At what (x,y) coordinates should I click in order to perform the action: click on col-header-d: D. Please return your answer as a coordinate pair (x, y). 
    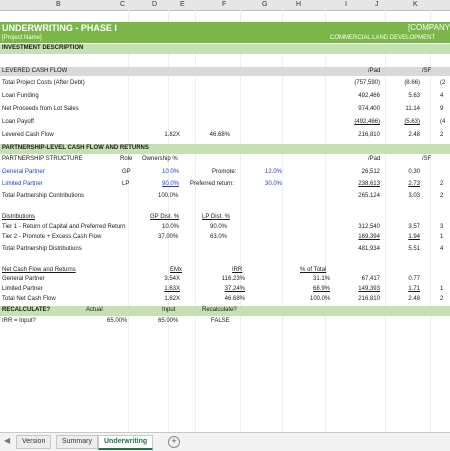
    Looking at the image, I should click on (154, 4).